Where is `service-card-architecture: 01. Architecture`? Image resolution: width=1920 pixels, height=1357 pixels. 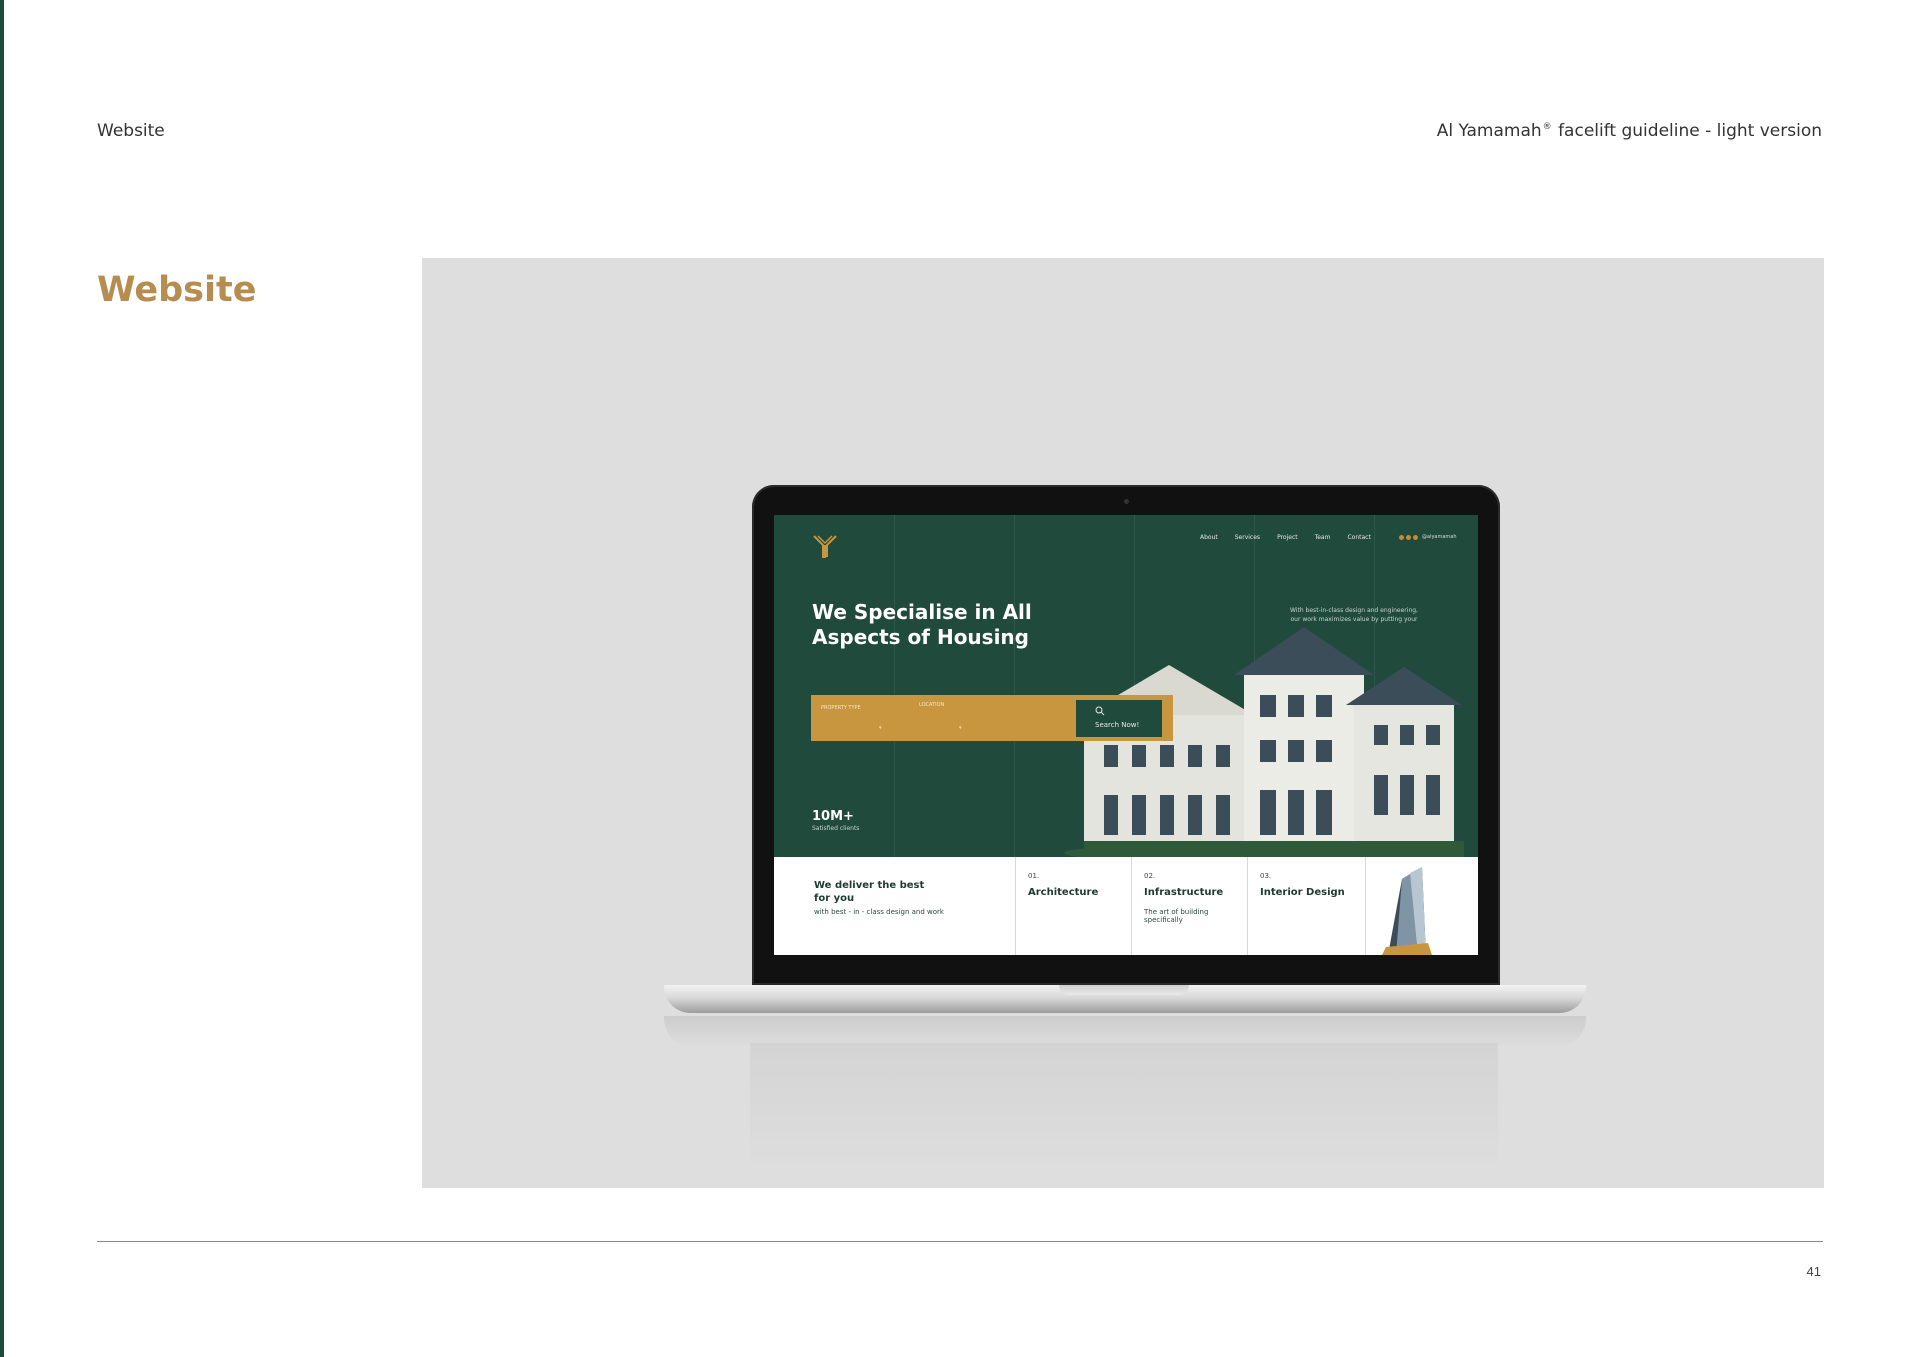
service-card-architecture: 01. Architecture is located at coordinates (1073, 906).